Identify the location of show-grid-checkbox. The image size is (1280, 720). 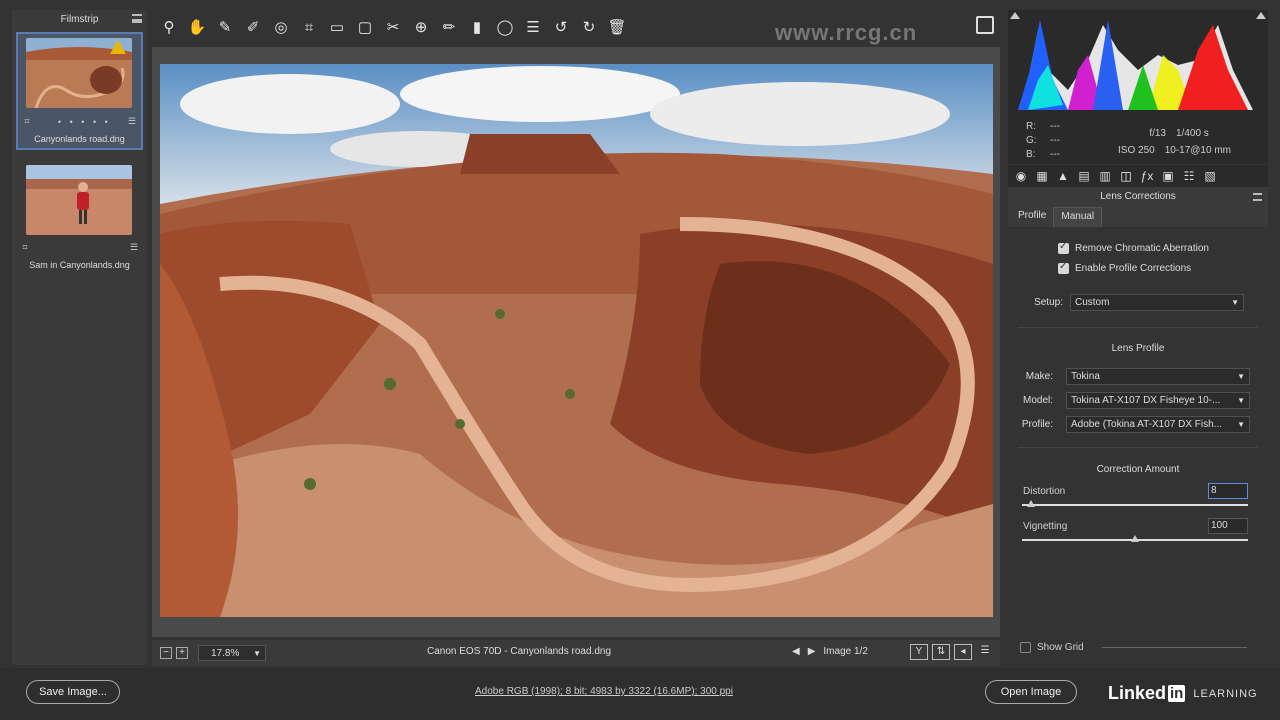
(1025, 647).